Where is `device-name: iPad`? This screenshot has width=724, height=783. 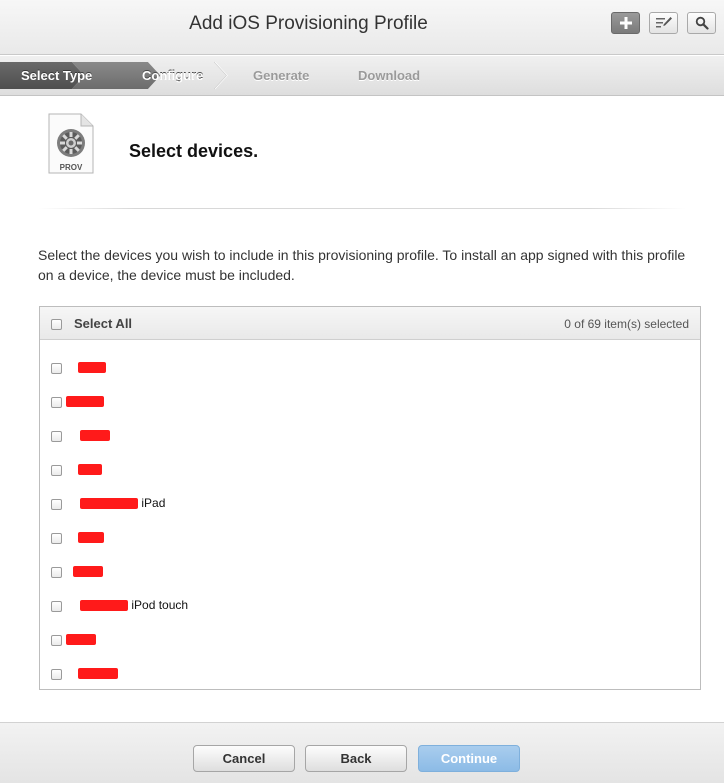
device-name: iPad is located at coordinates (120, 503).